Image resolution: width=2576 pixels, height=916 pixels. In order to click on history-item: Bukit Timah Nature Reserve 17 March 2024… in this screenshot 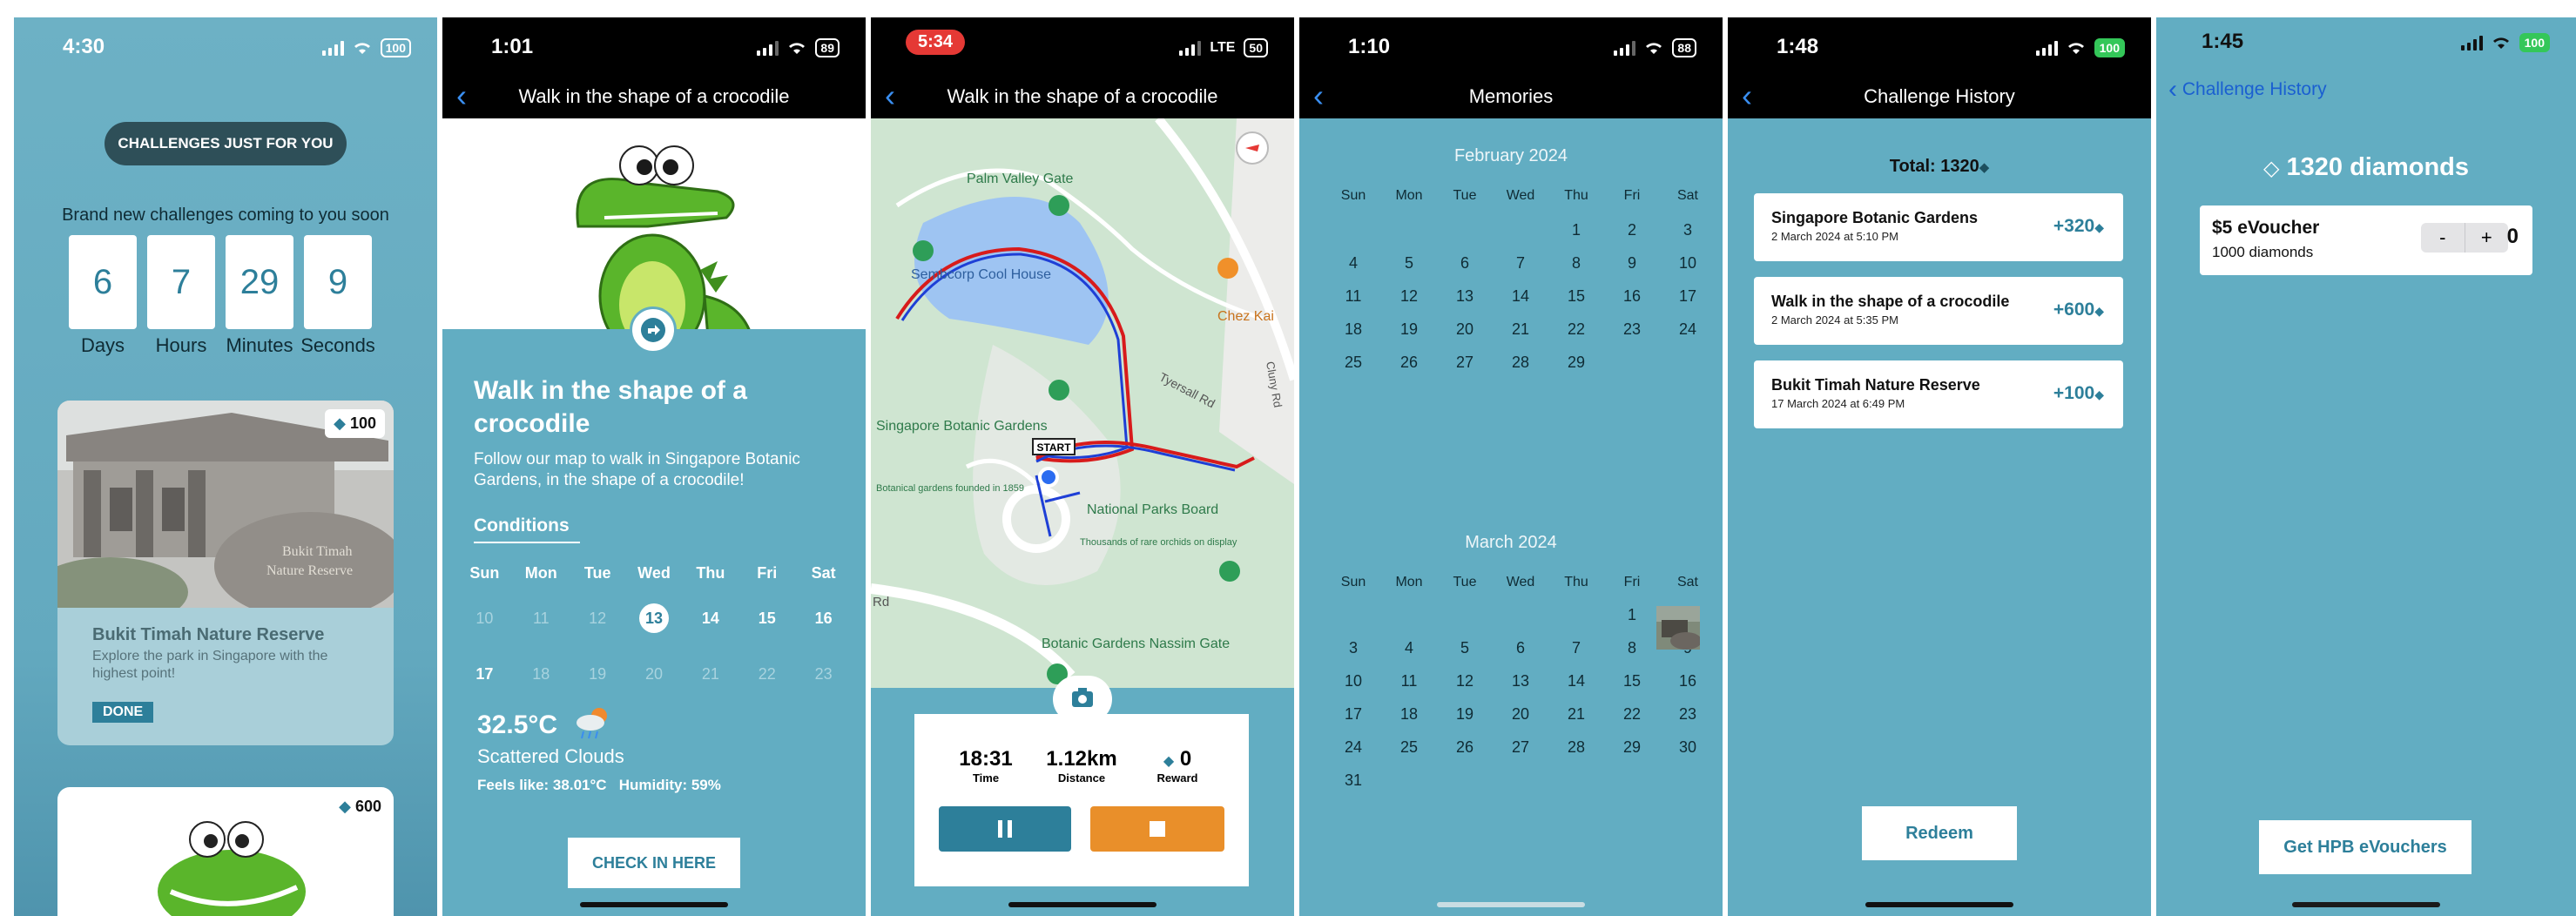, I will do `click(1938, 394)`.